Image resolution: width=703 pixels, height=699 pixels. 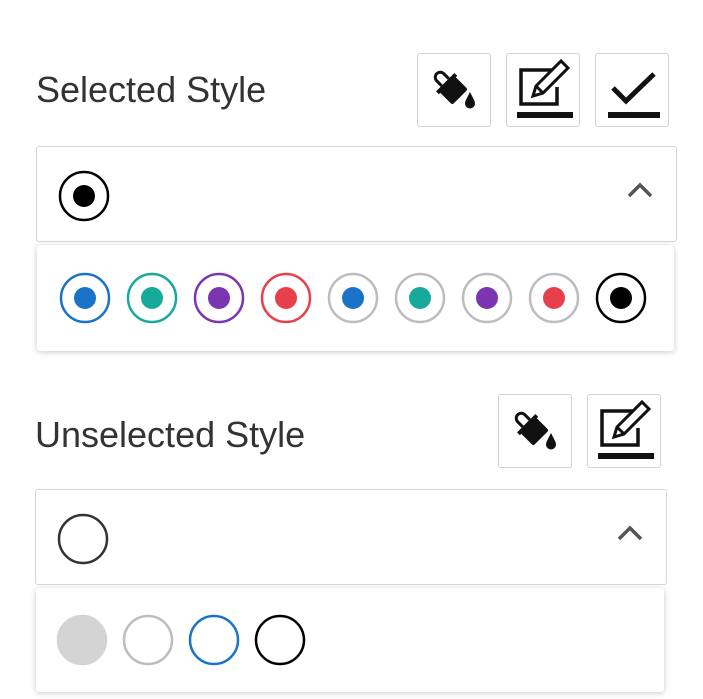 I want to click on radio-style-teal-gray-ring, so click(x=420, y=298).